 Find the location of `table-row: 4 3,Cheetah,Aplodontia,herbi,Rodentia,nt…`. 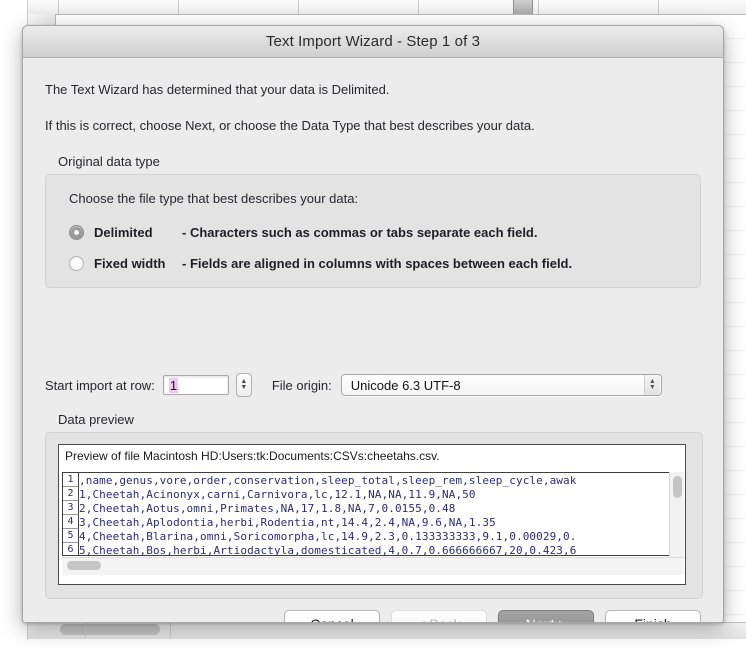

table-row: 4 3,Cheetah,Aplodontia,herbi,Rodentia,nt… is located at coordinates (366, 522).